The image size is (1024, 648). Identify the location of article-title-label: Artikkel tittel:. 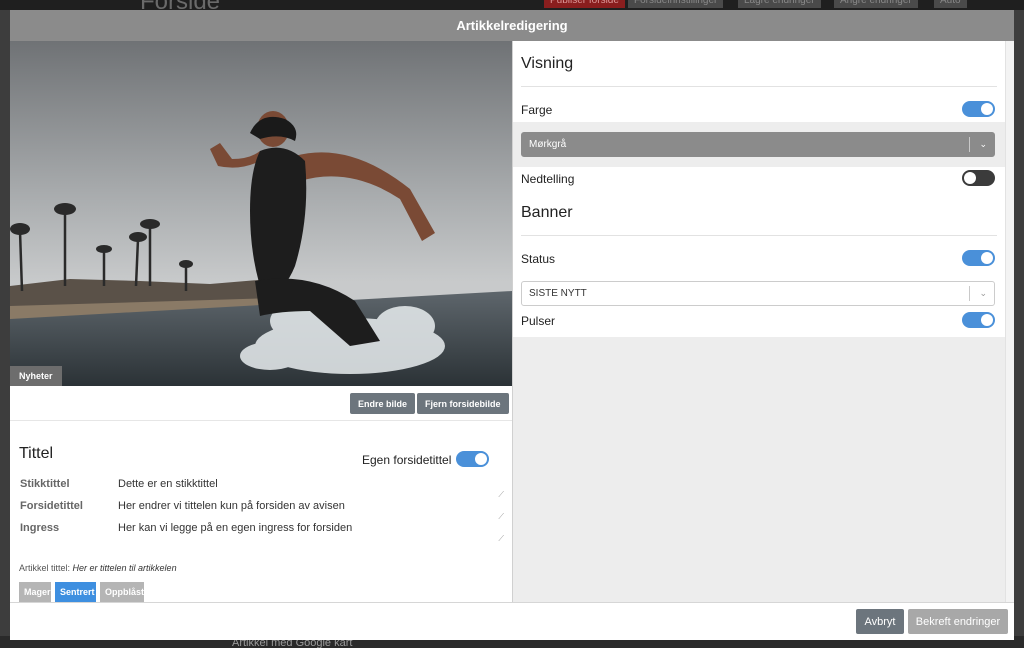
(45, 568).